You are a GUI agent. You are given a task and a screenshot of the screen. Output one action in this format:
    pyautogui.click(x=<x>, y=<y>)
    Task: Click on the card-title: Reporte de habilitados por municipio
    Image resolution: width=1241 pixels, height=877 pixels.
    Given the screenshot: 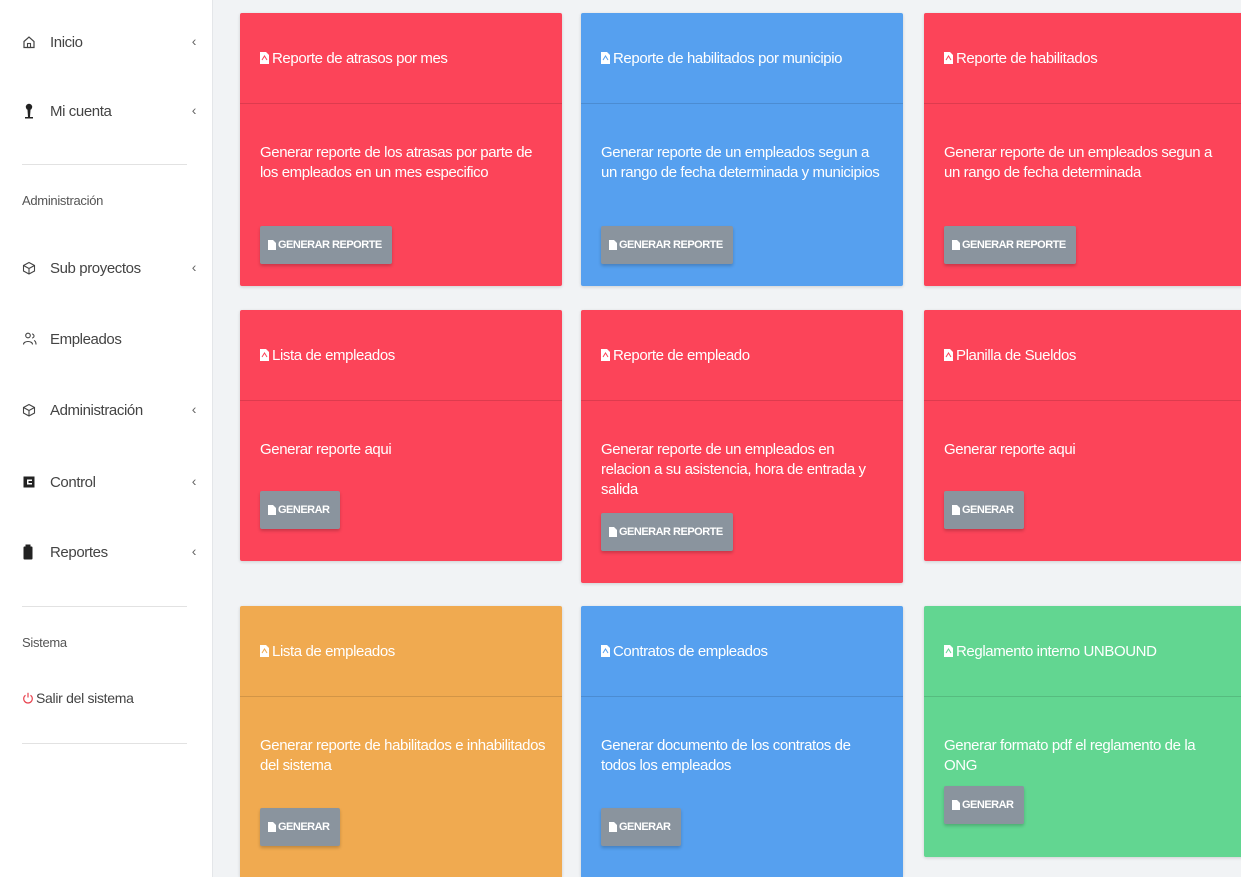 What is the action you would take?
    pyautogui.click(x=728, y=58)
    